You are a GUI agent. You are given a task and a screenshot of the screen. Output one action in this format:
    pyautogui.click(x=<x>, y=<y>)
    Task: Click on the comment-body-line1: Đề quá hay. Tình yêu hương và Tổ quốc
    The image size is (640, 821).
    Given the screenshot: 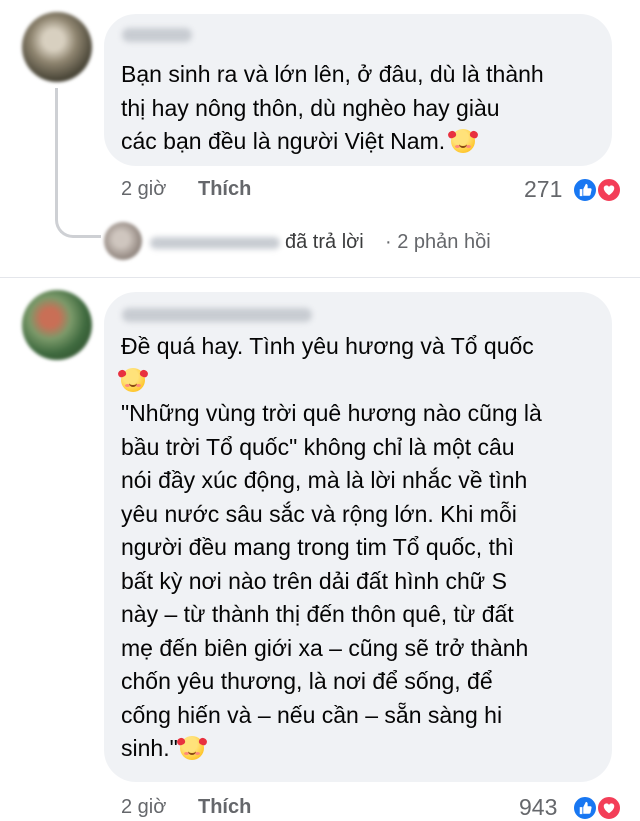 What is the action you would take?
    pyautogui.click(x=327, y=346)
    